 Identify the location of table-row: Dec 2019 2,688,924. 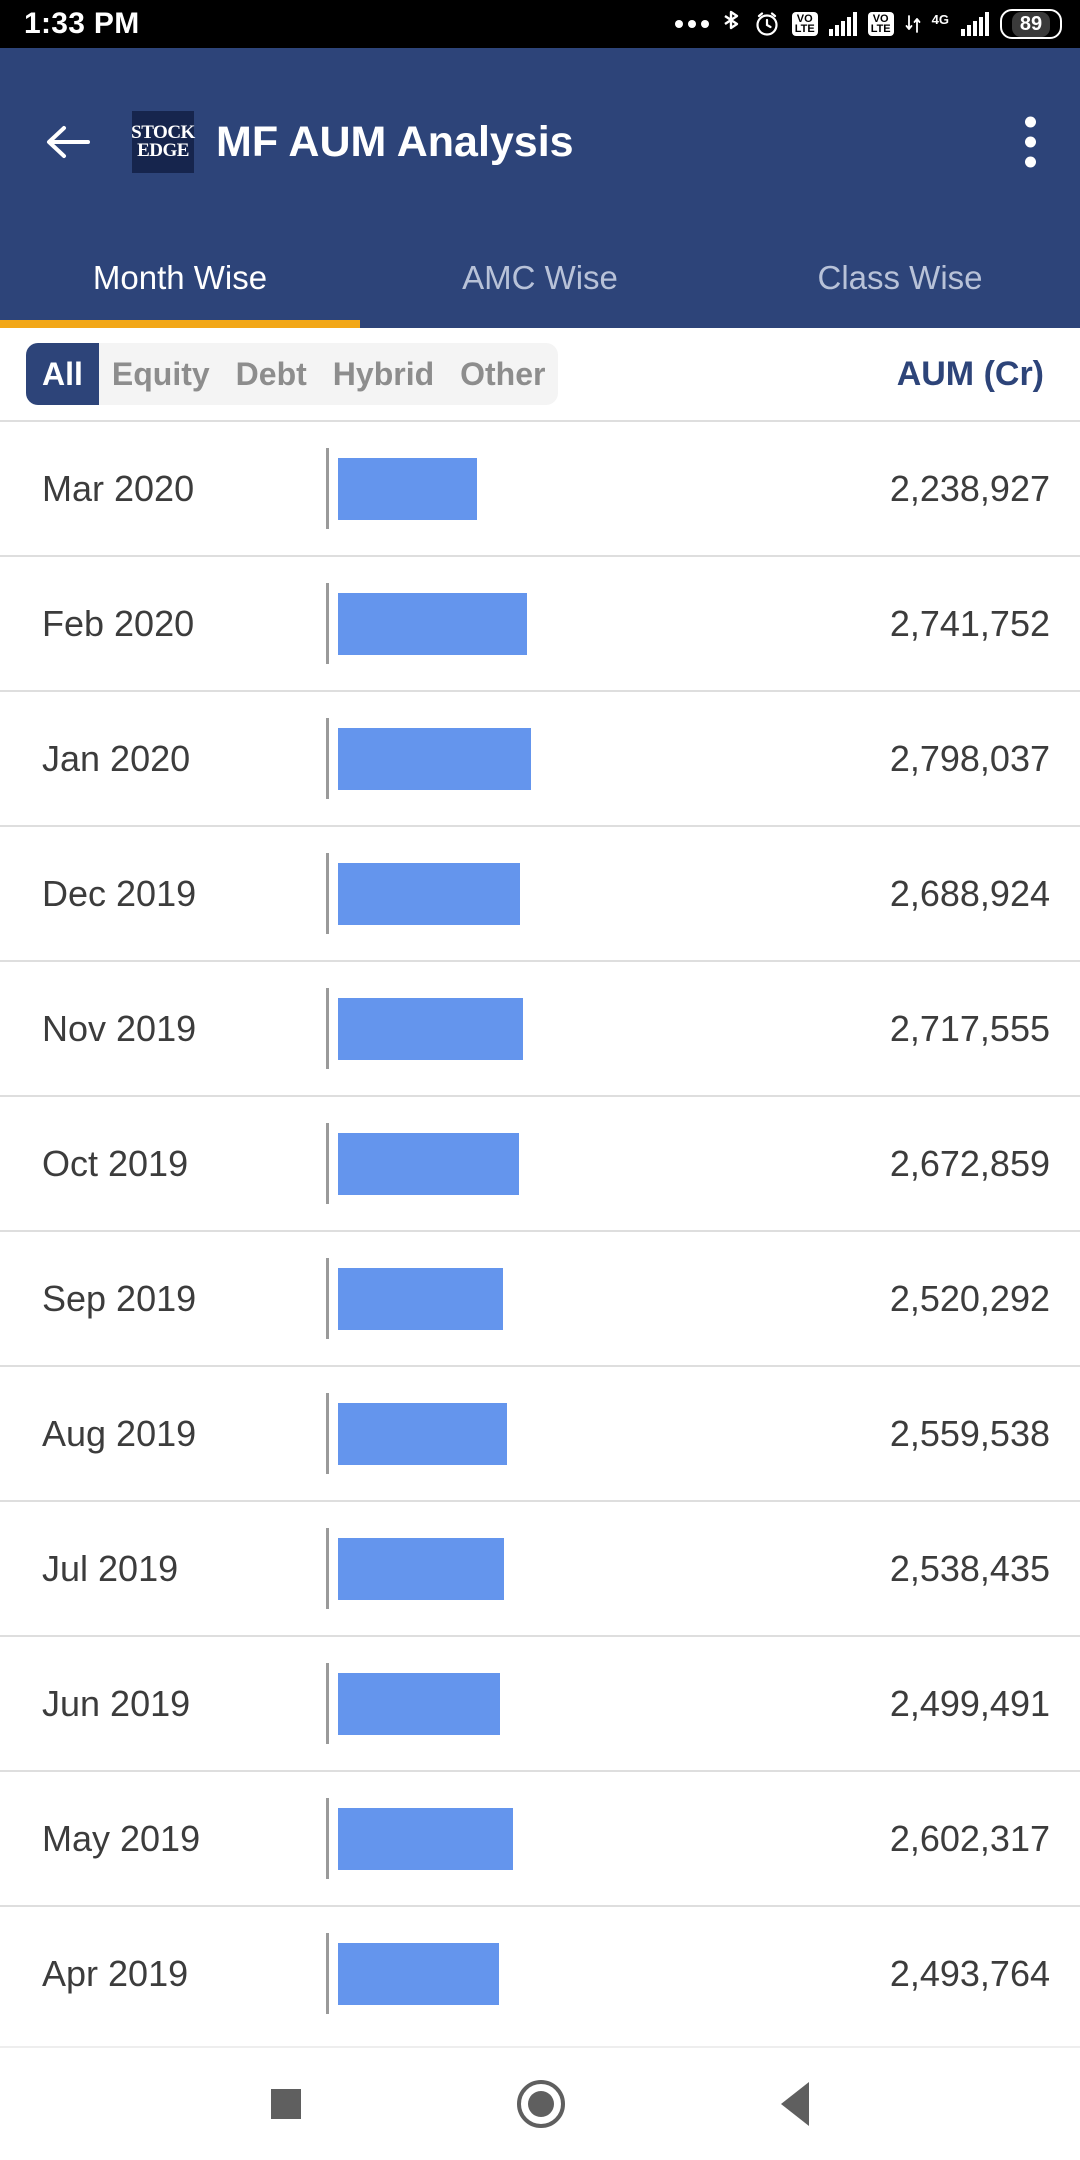
(540, 892).